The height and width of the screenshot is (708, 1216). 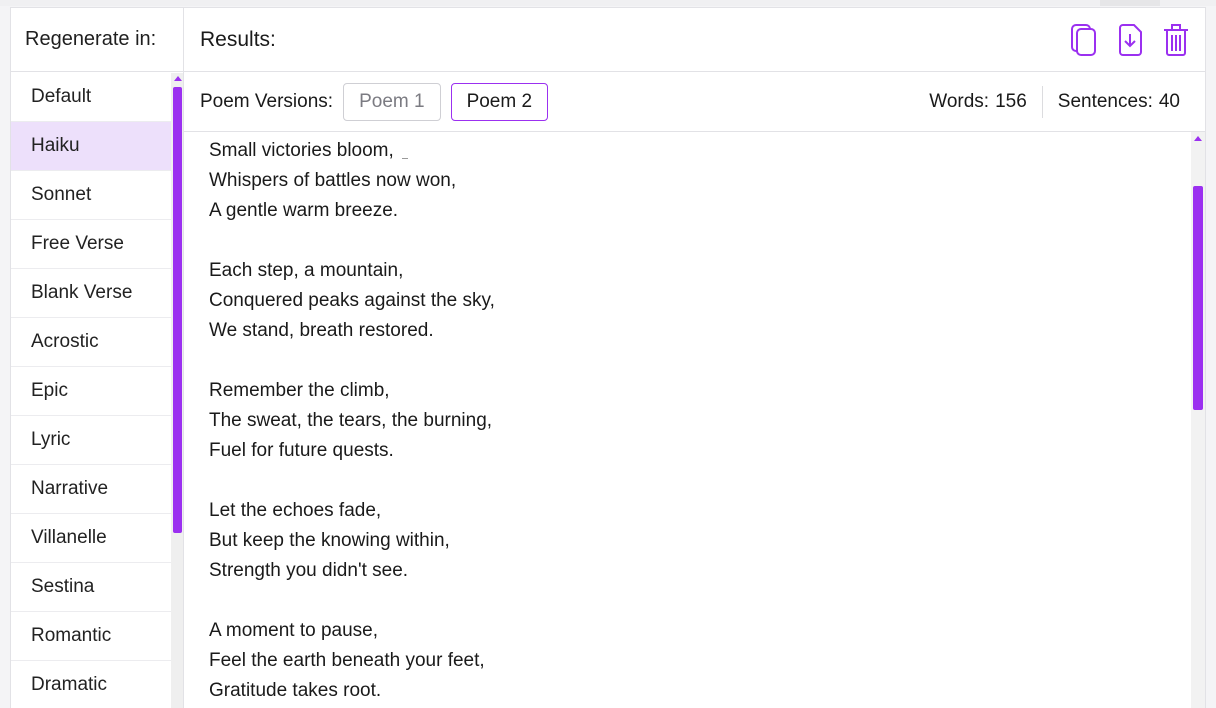 What do you see at coordinates (91, 684) in the screenshot?
I see `sidebar-item-dramatic: Dramatic` at bounding box center [91, 684].